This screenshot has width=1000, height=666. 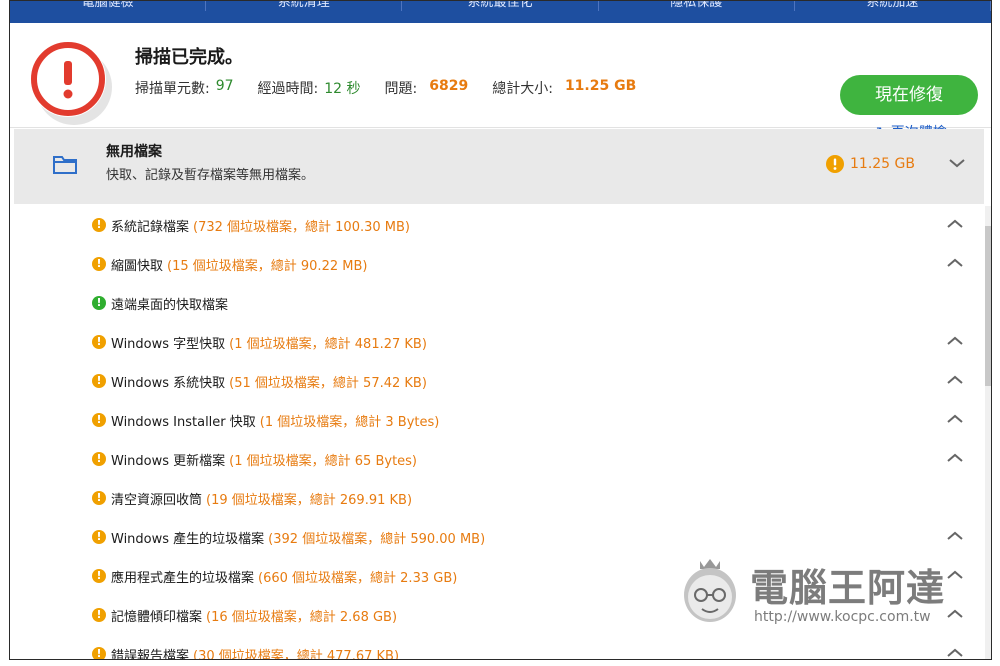 What do you see at coordinates (401, 89) in the screenshot?
I see `issues-label: 問題:` at bounding box center [401, 89].